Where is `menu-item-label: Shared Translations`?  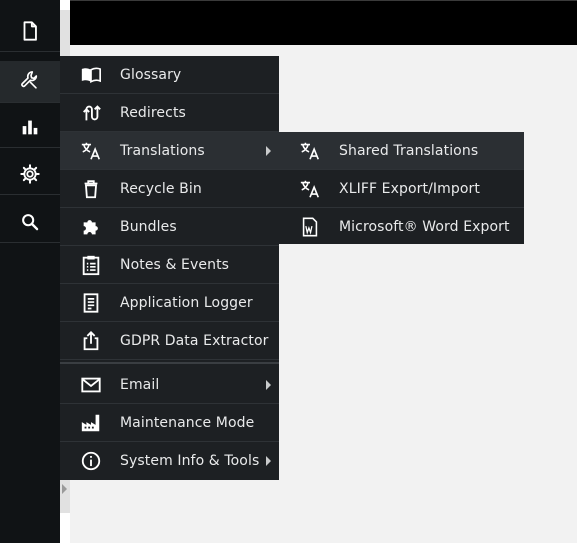 menu-item-label: Shared Translations is located at coordinates (409, 151).